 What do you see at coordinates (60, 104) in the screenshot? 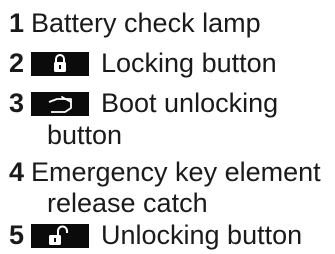
I see `boot-open-icon` at bounding box center [60, 104].